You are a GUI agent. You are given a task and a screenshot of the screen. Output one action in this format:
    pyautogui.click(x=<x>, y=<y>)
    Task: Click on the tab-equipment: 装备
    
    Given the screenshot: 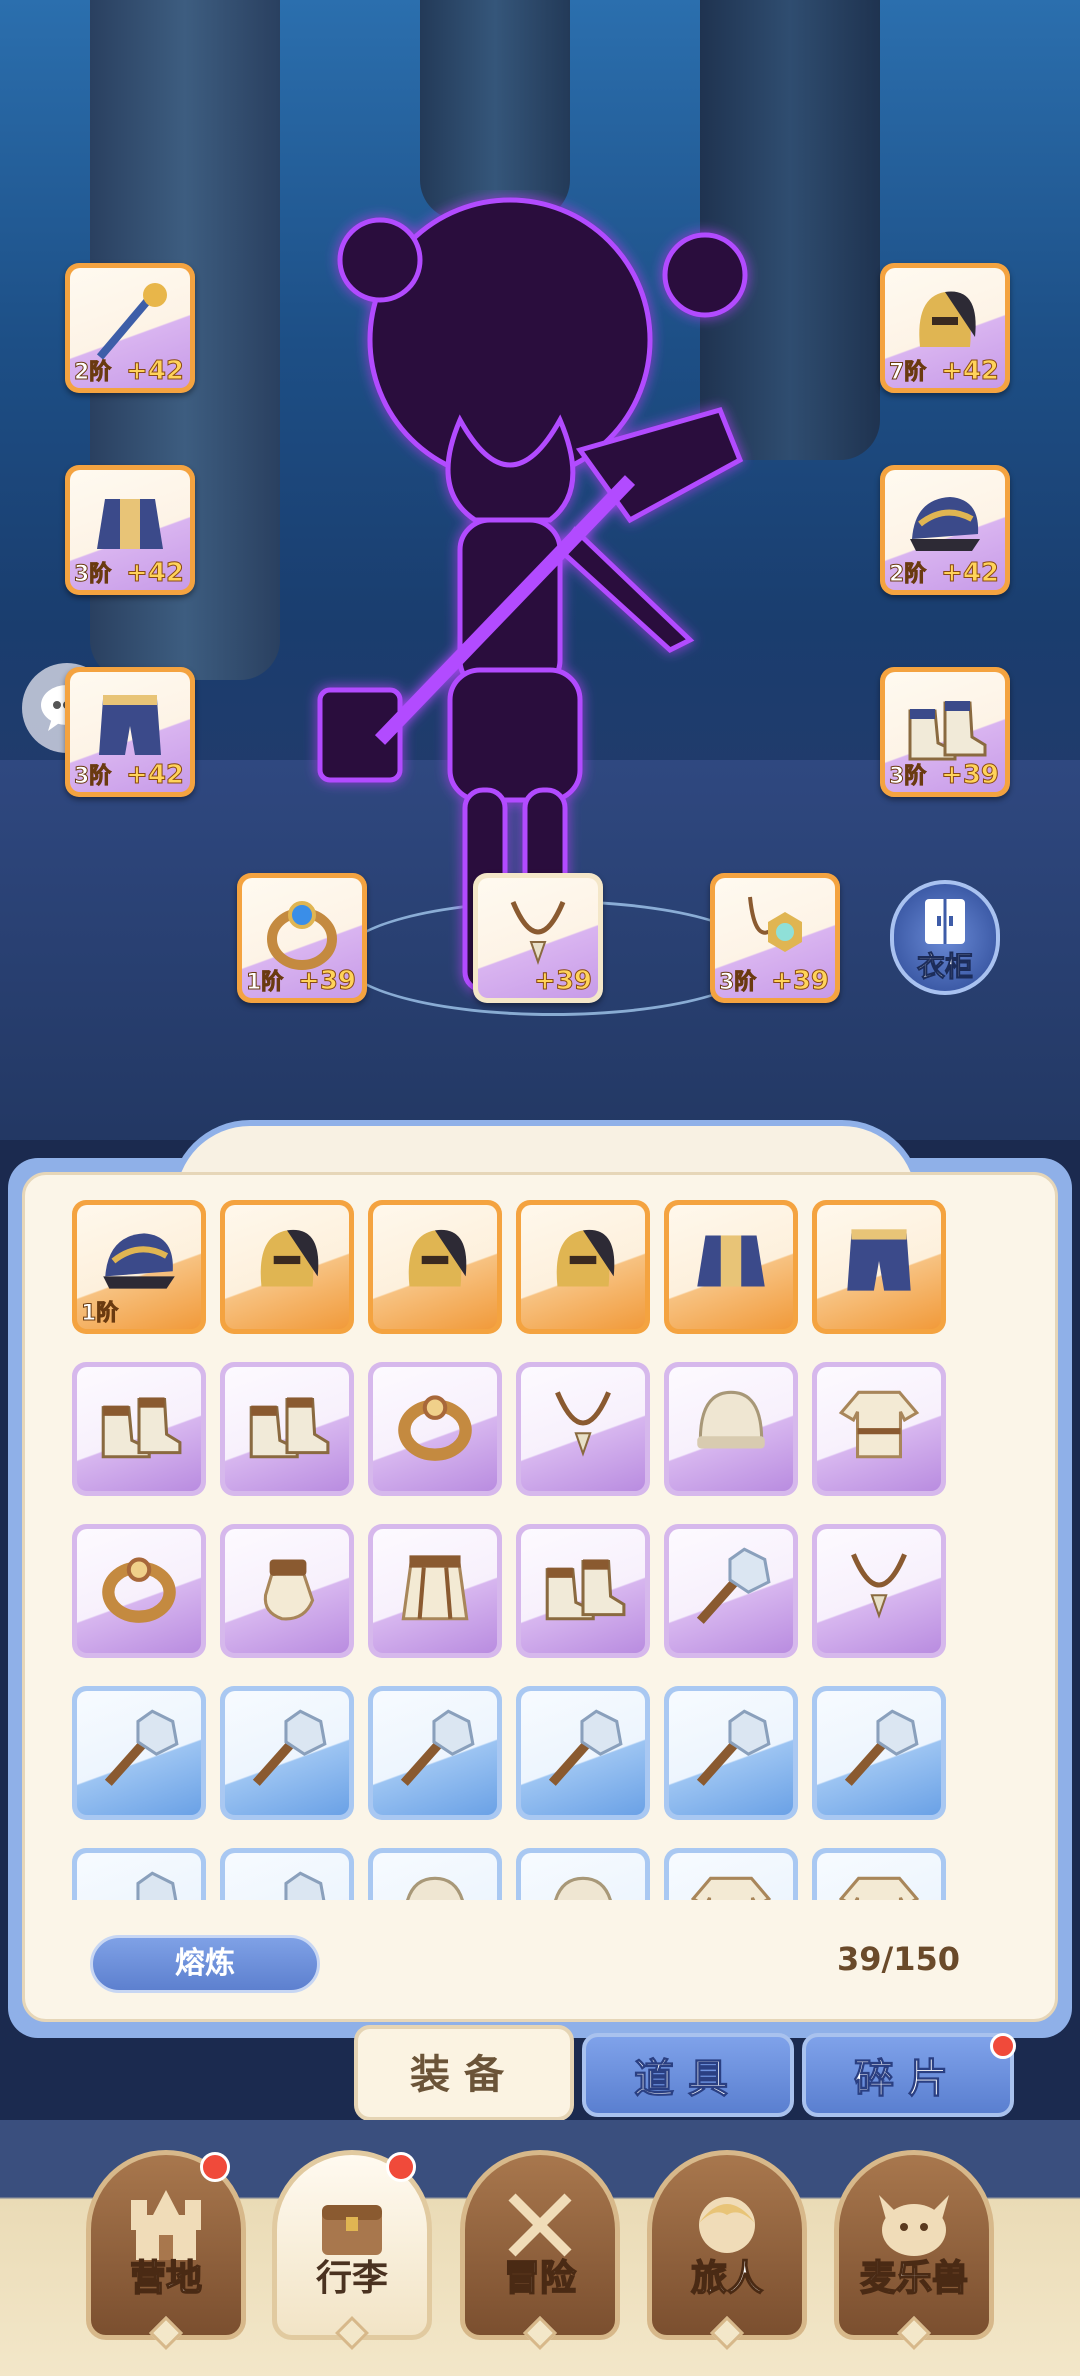 What is the action you would take?
    pyautogui.click(x=464, y=2073)
    